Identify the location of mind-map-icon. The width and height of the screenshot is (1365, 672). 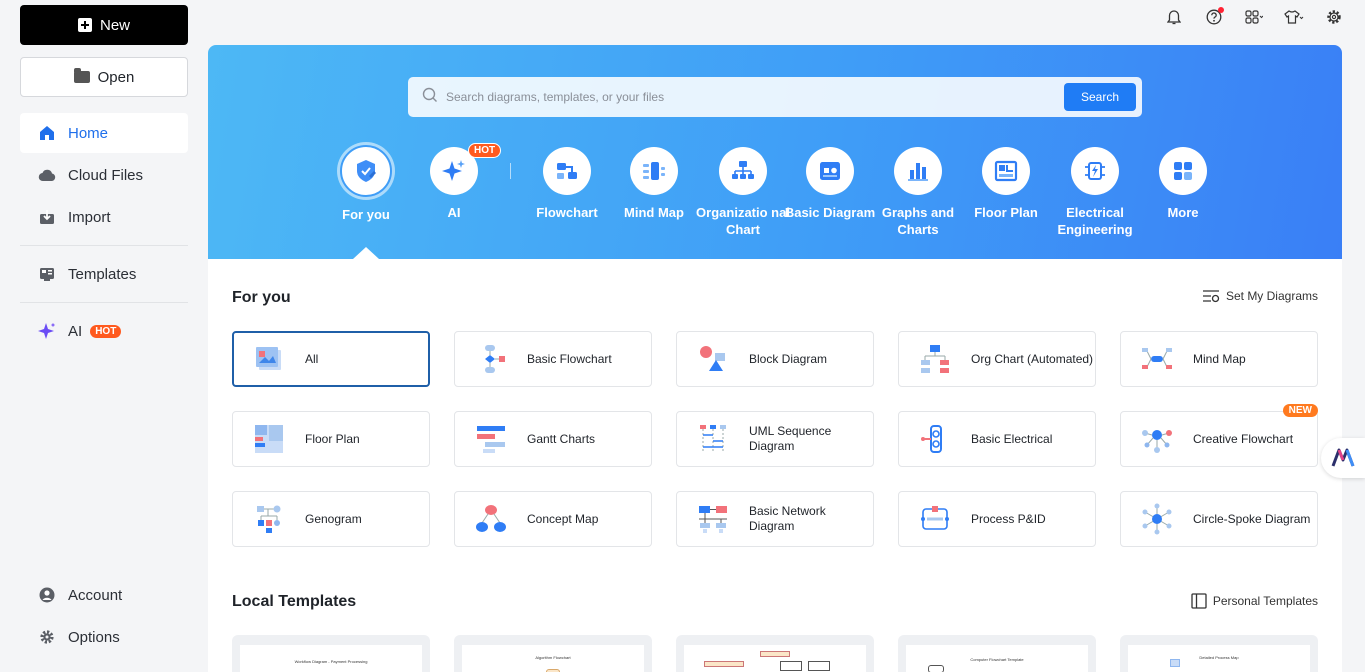
(654, 171).